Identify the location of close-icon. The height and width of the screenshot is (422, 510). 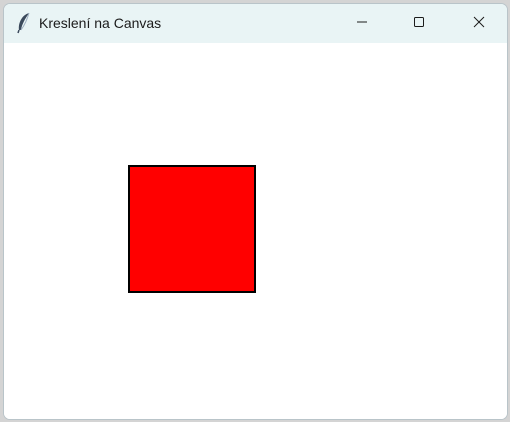
(479, 24).